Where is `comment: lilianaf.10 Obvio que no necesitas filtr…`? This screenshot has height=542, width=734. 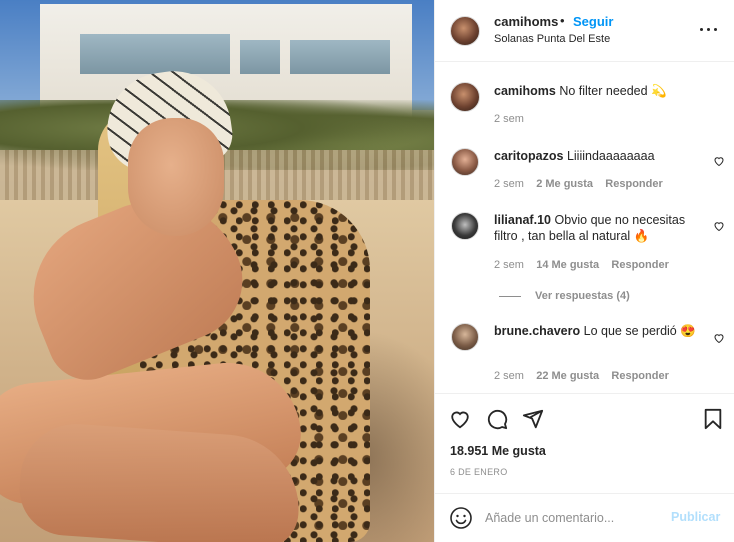 comment: lilianaf.10 Obvio que no necesitas filtr… is located at coordinates (600, 228).